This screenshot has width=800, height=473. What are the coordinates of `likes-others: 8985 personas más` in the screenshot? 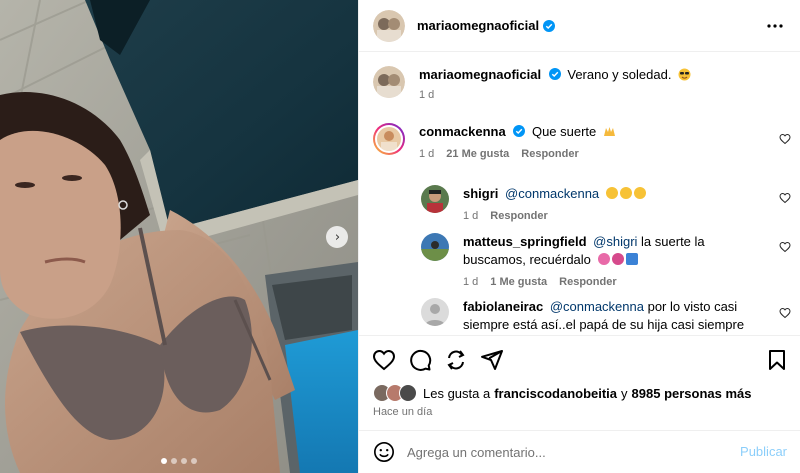 It's located at (692, 393).